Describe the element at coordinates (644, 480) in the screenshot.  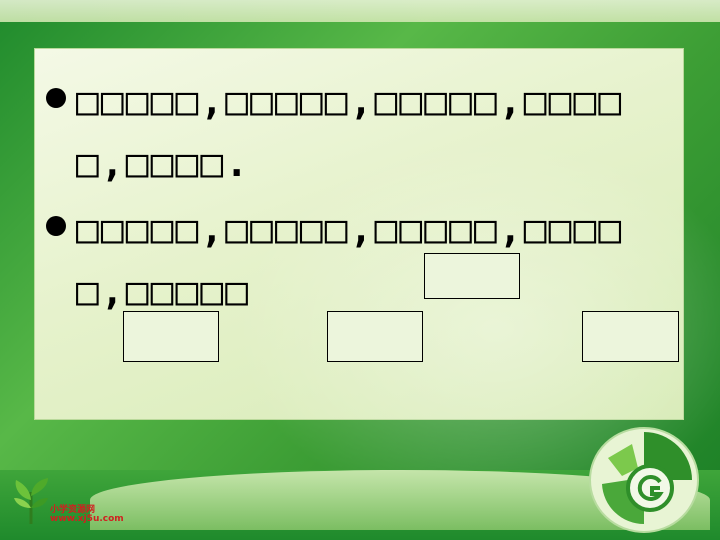
I see `swirl-emblem-icon` at that location.